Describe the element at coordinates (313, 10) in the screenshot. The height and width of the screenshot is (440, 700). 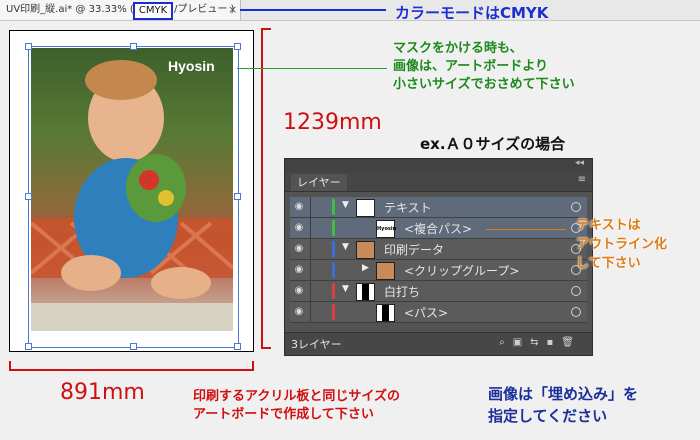
I see `color-mode-callout-line` at that location.